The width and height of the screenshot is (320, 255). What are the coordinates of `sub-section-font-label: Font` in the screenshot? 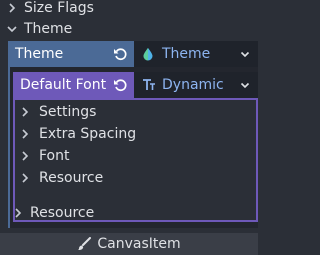 It's located at (54, 156).